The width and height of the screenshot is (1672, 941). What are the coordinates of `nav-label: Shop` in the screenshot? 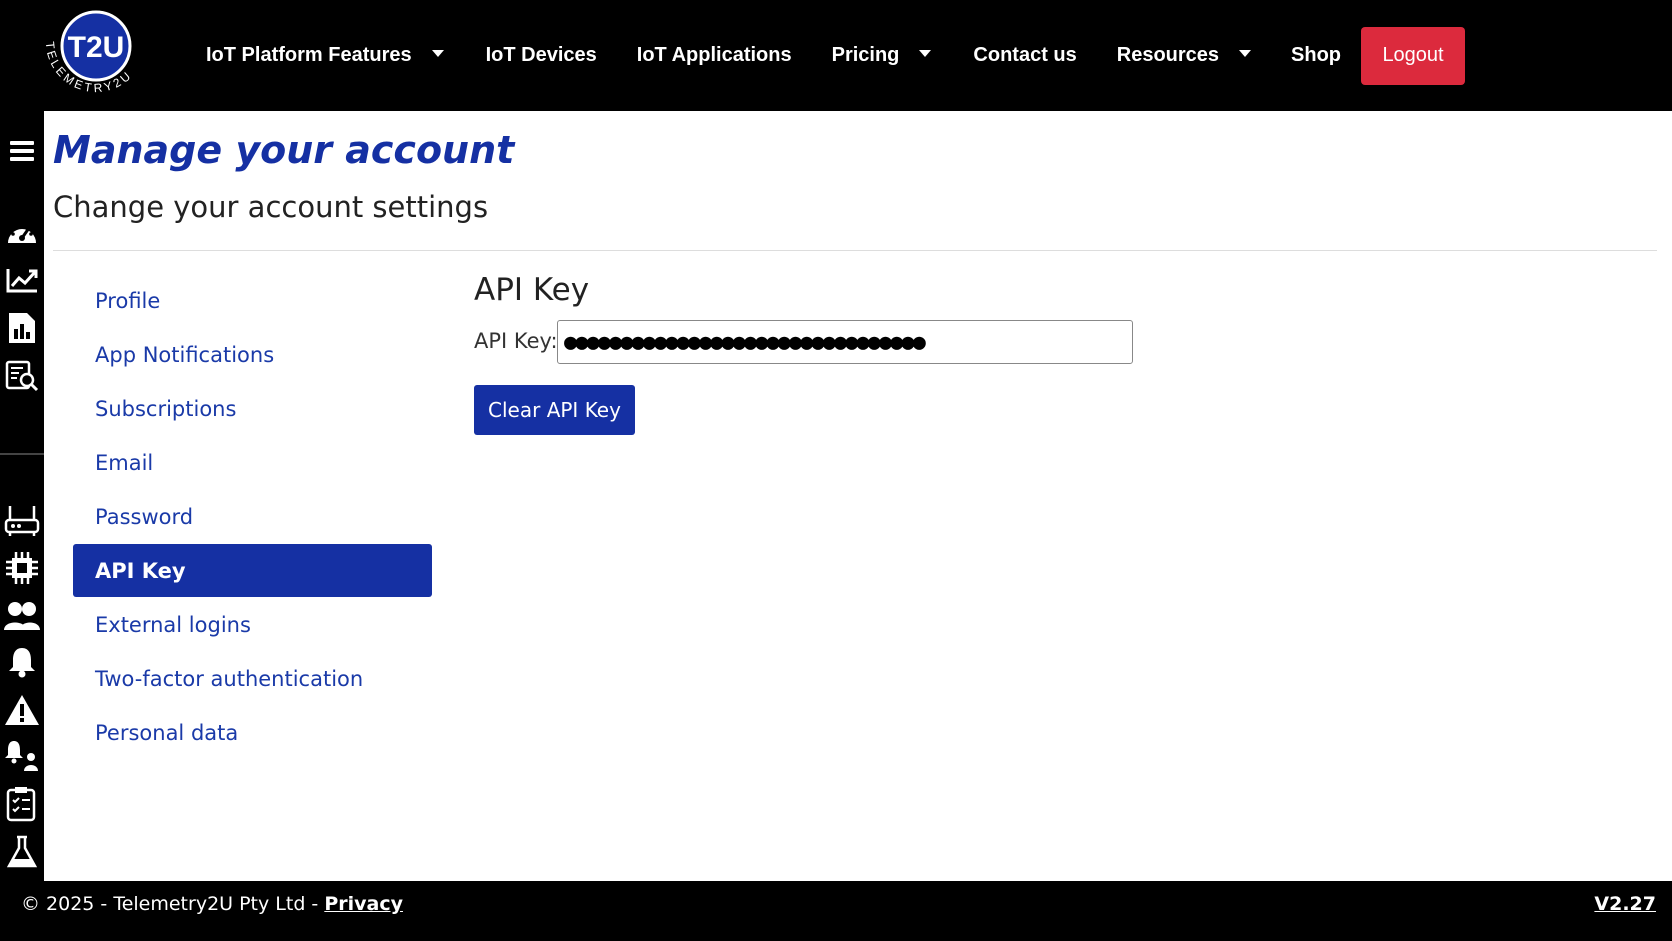 It's located at (1316, 55).